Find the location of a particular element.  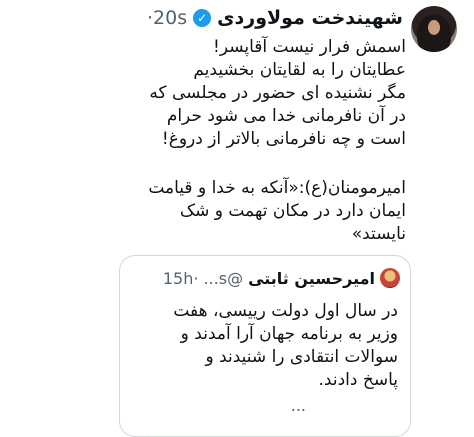

tweet-header: شهیندخت مولاوردی ✓ ·20s is located at coordinates (251, 18).